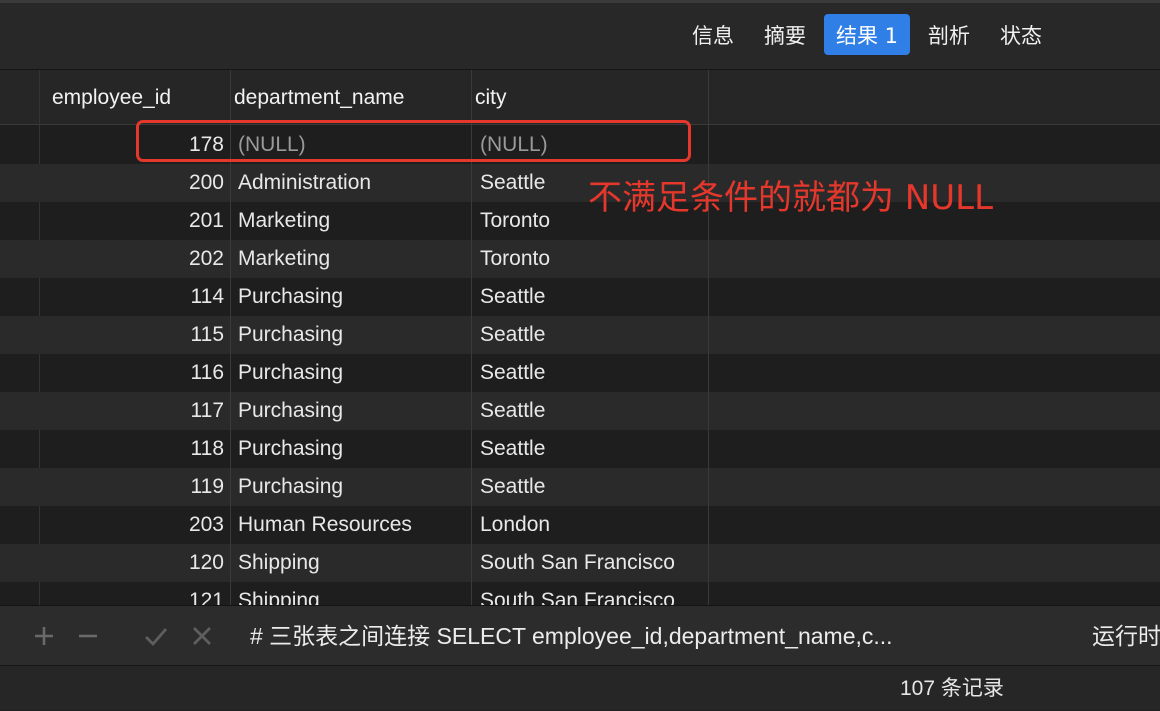 The image size is (1160, 711). Describe the element at coordinates (132, 183) in the screenshot. I see `cell-employee-id: 200` at that location.